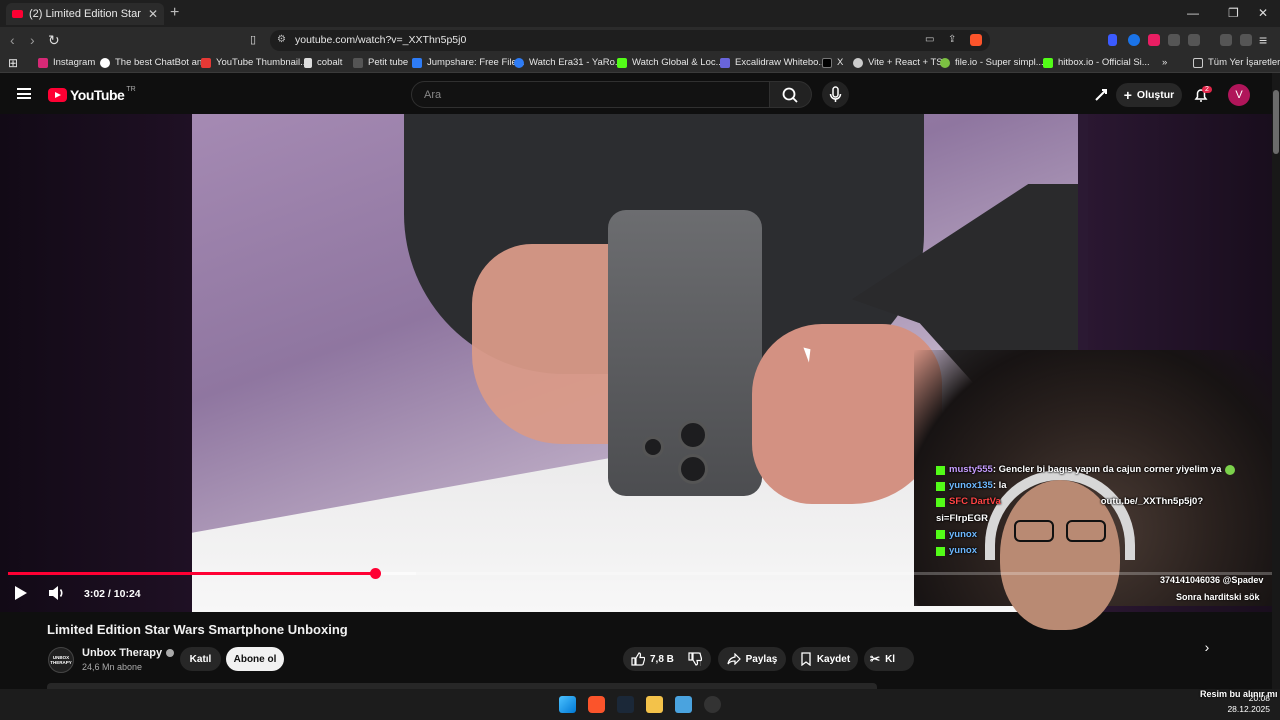 The width and height of the screenshot is (1280, 720). What do you see at coordinates (21, 593) in the screenshot?
I see `play-button` at bounding box center [21, 593].